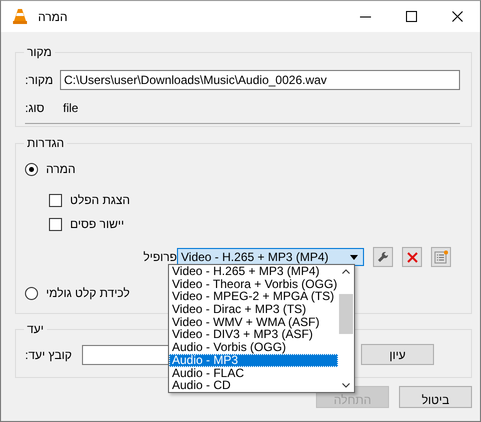  I want to click on source-field: C:\Users\user\Downloads\Music\Audio_0026.wav, so click(260, 80).